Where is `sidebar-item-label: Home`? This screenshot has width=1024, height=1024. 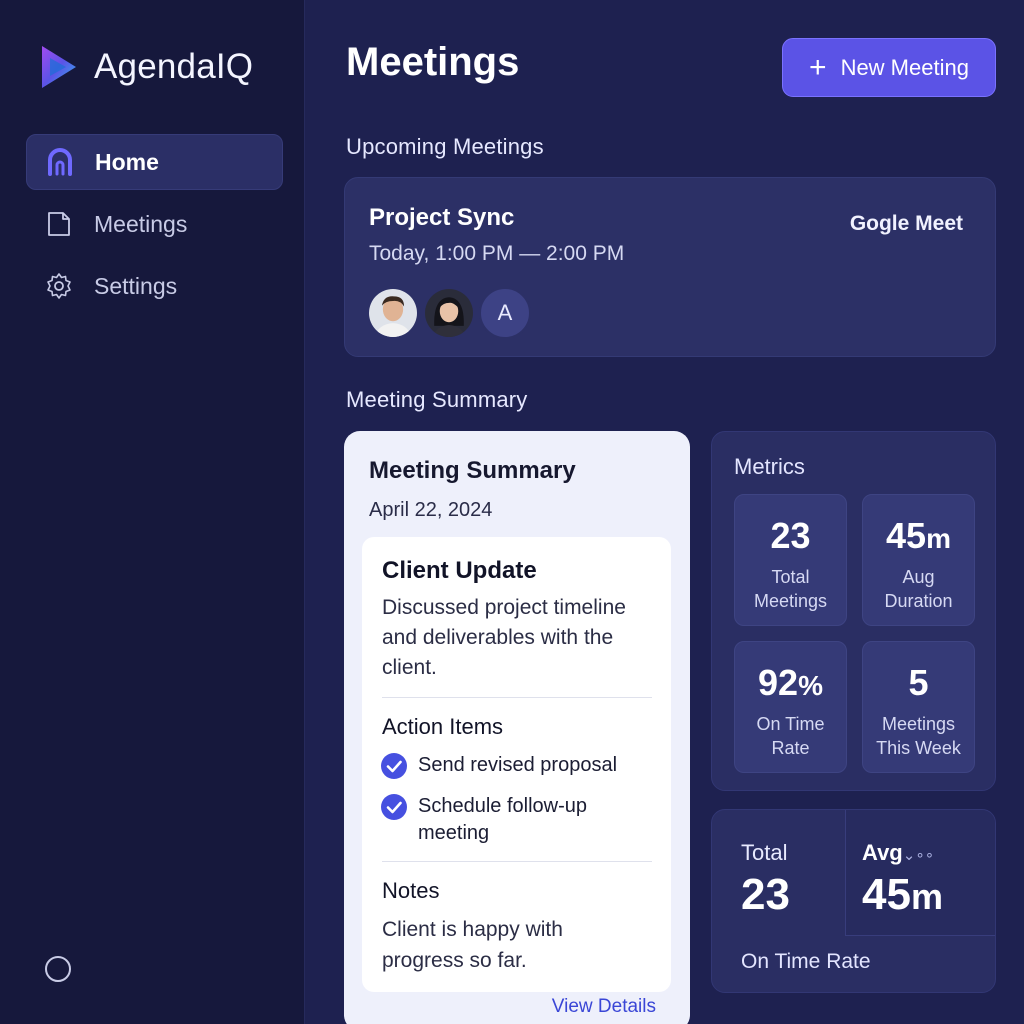
sidebar-item-label: Home is located at coordinates (127, 161).